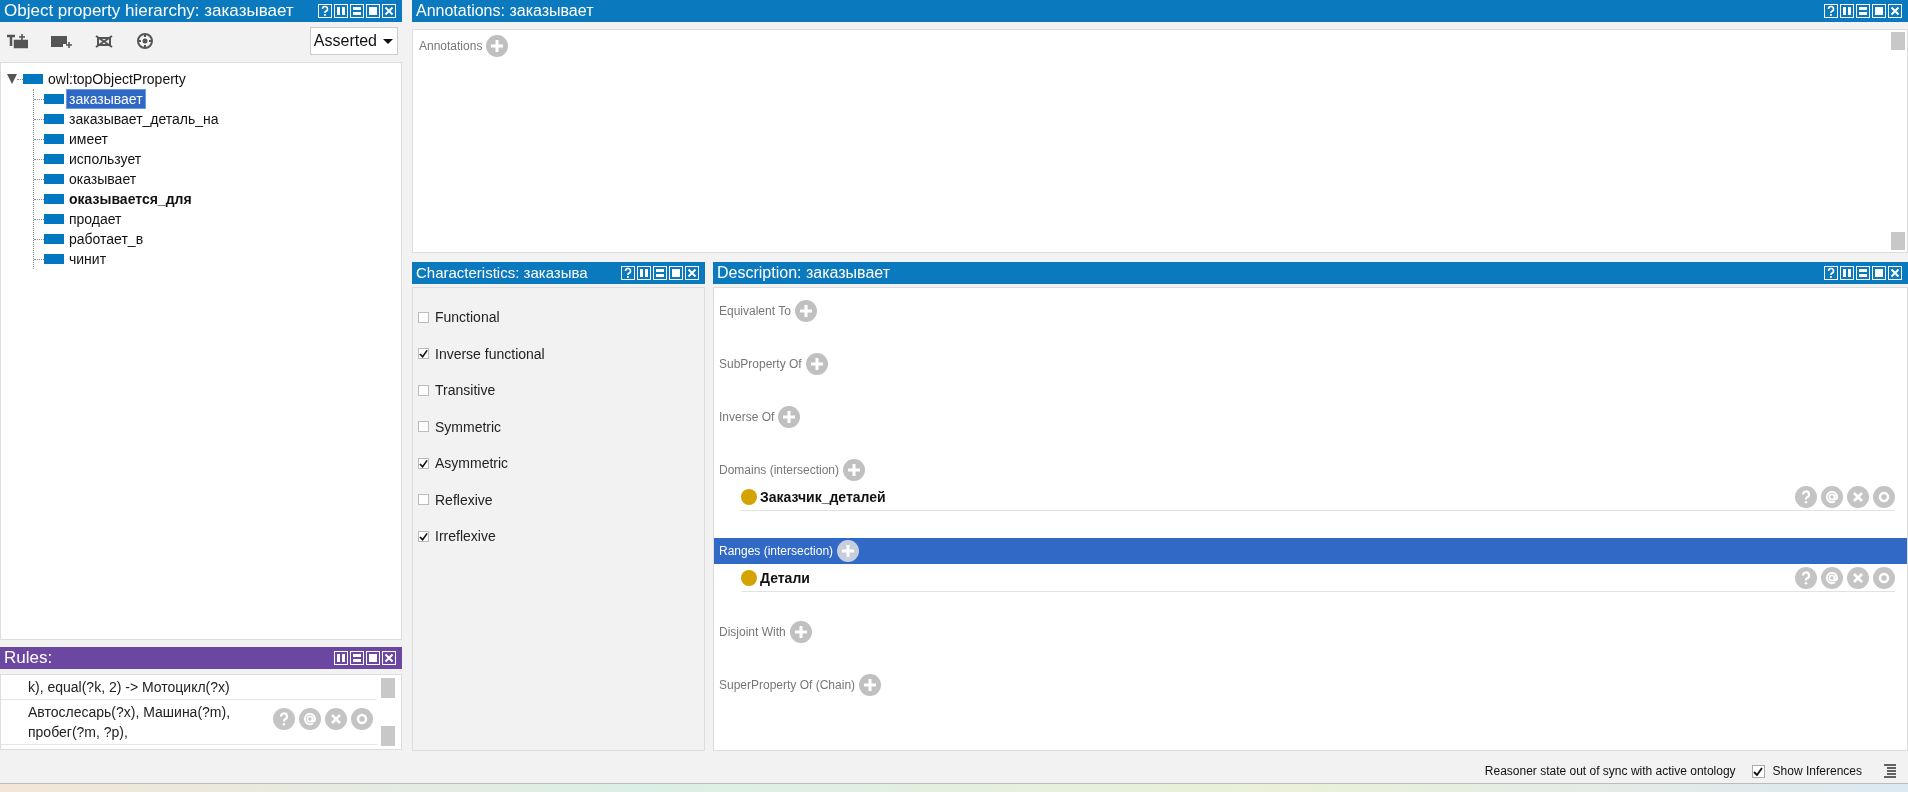 This screenshot has width=1908, height=792. What do you see at coordinates (88, 259) in the screenshot?
I see `tree-item: чинит` at bounding box center [88, 259].